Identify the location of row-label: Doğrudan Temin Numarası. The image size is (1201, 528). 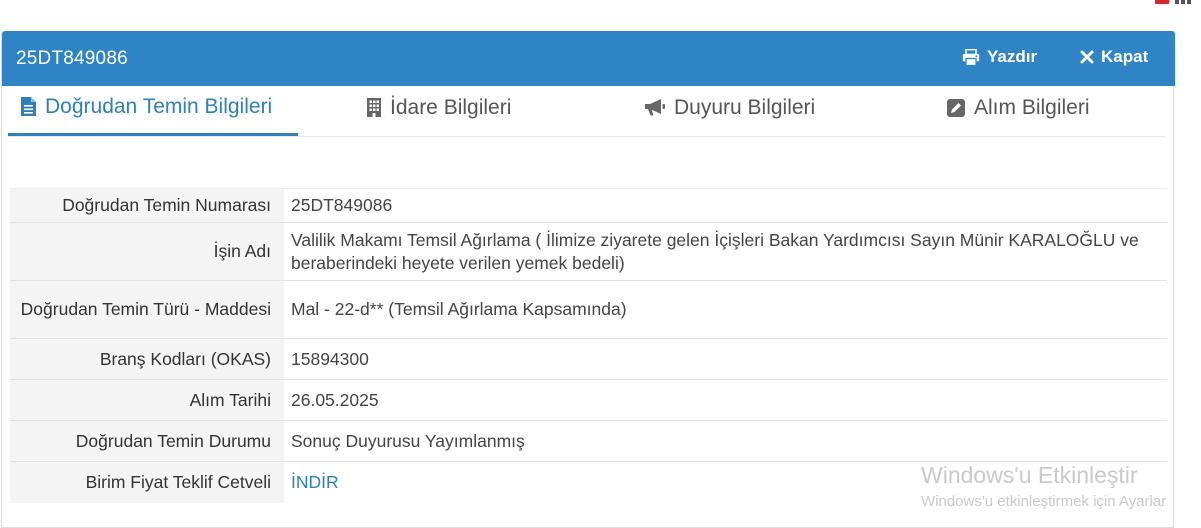
(147, 205).